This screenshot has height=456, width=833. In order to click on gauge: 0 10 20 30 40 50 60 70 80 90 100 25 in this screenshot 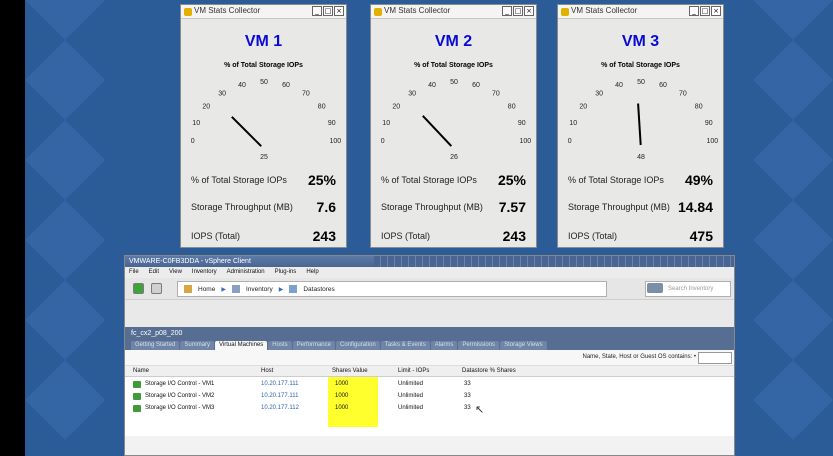, I will do `click(266, 120)`.